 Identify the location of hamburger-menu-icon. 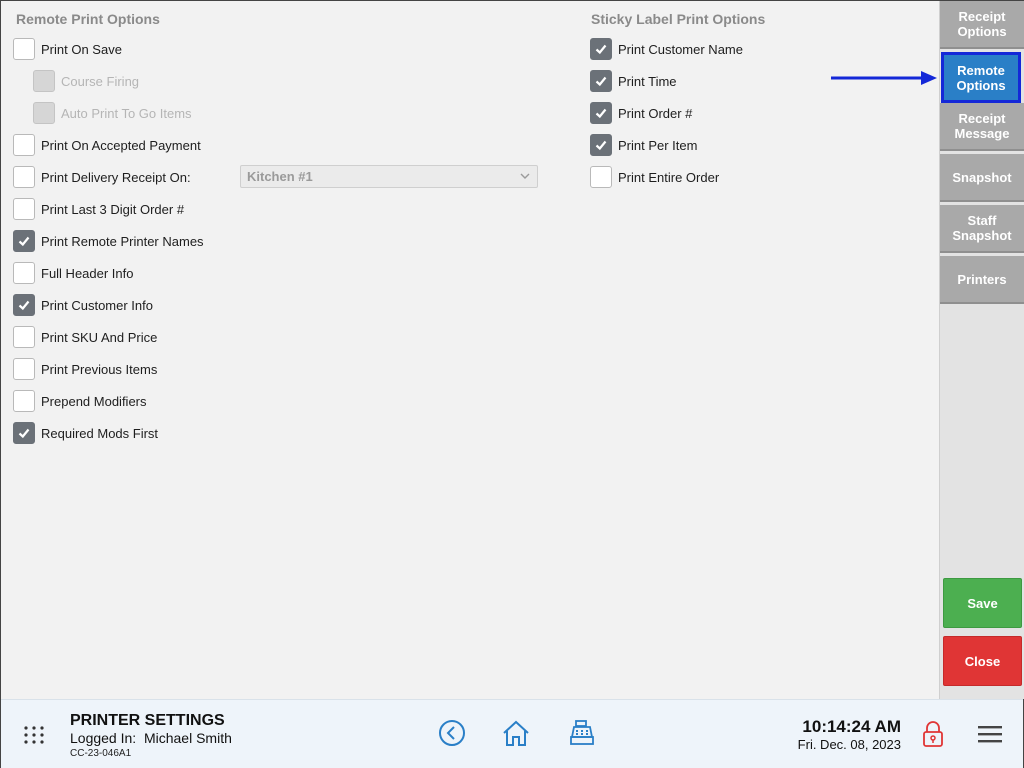
(990, 734).